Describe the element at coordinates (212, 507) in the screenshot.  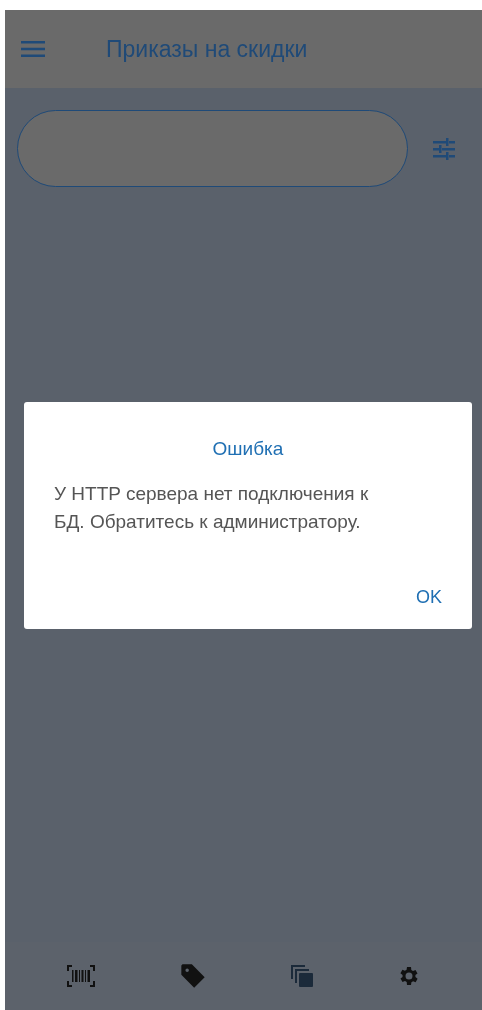
I see `dialog-message: У HTTP сервера нет подключения к БД. Обратитесь к администратору.` at that location.